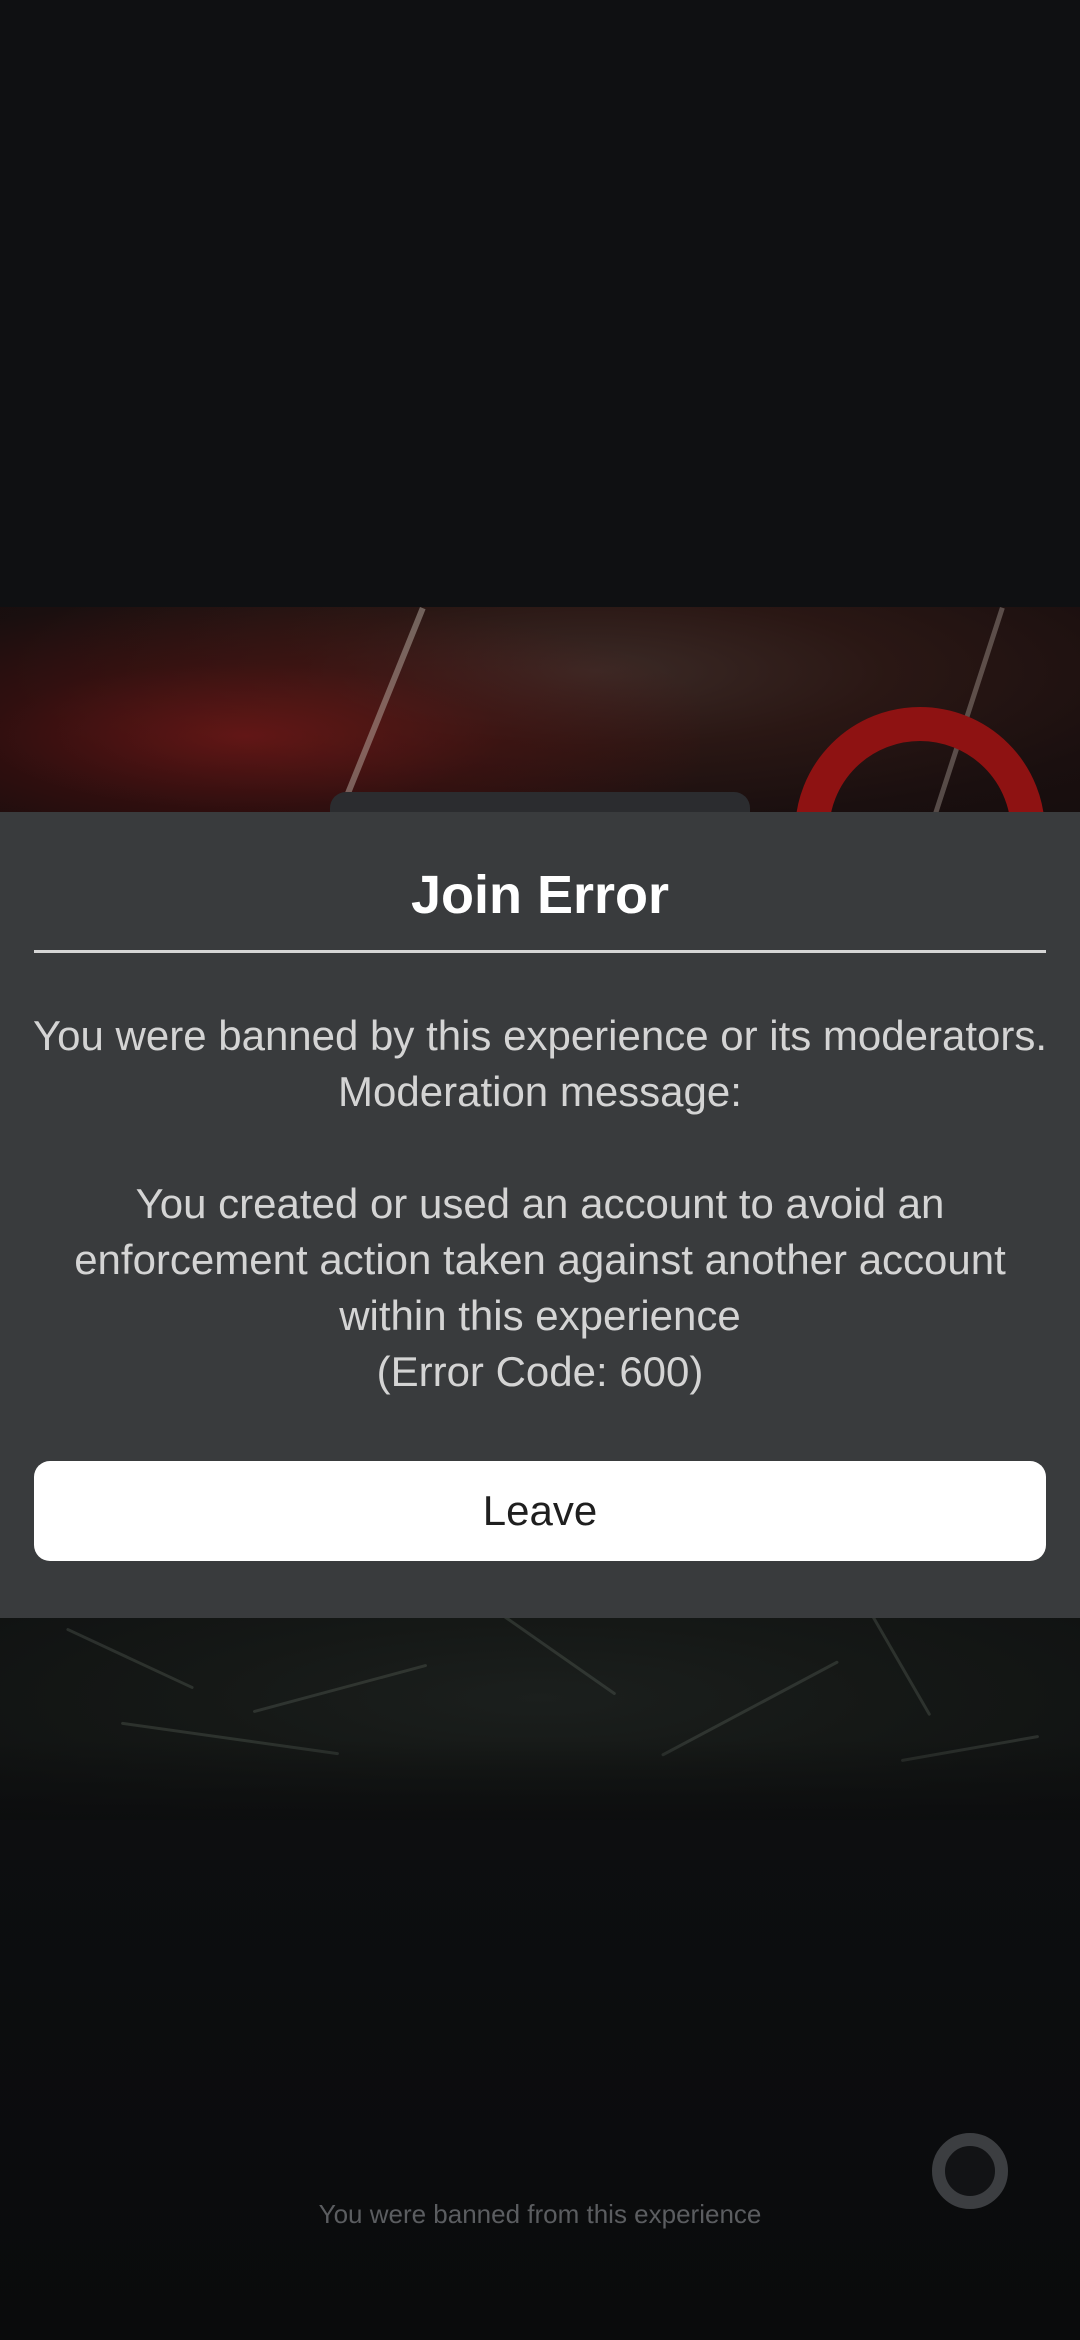 The image size is (1080, 2340). Describe the element at coordinates (540, 951) in the screenshot. I see `title-divider` at that location.